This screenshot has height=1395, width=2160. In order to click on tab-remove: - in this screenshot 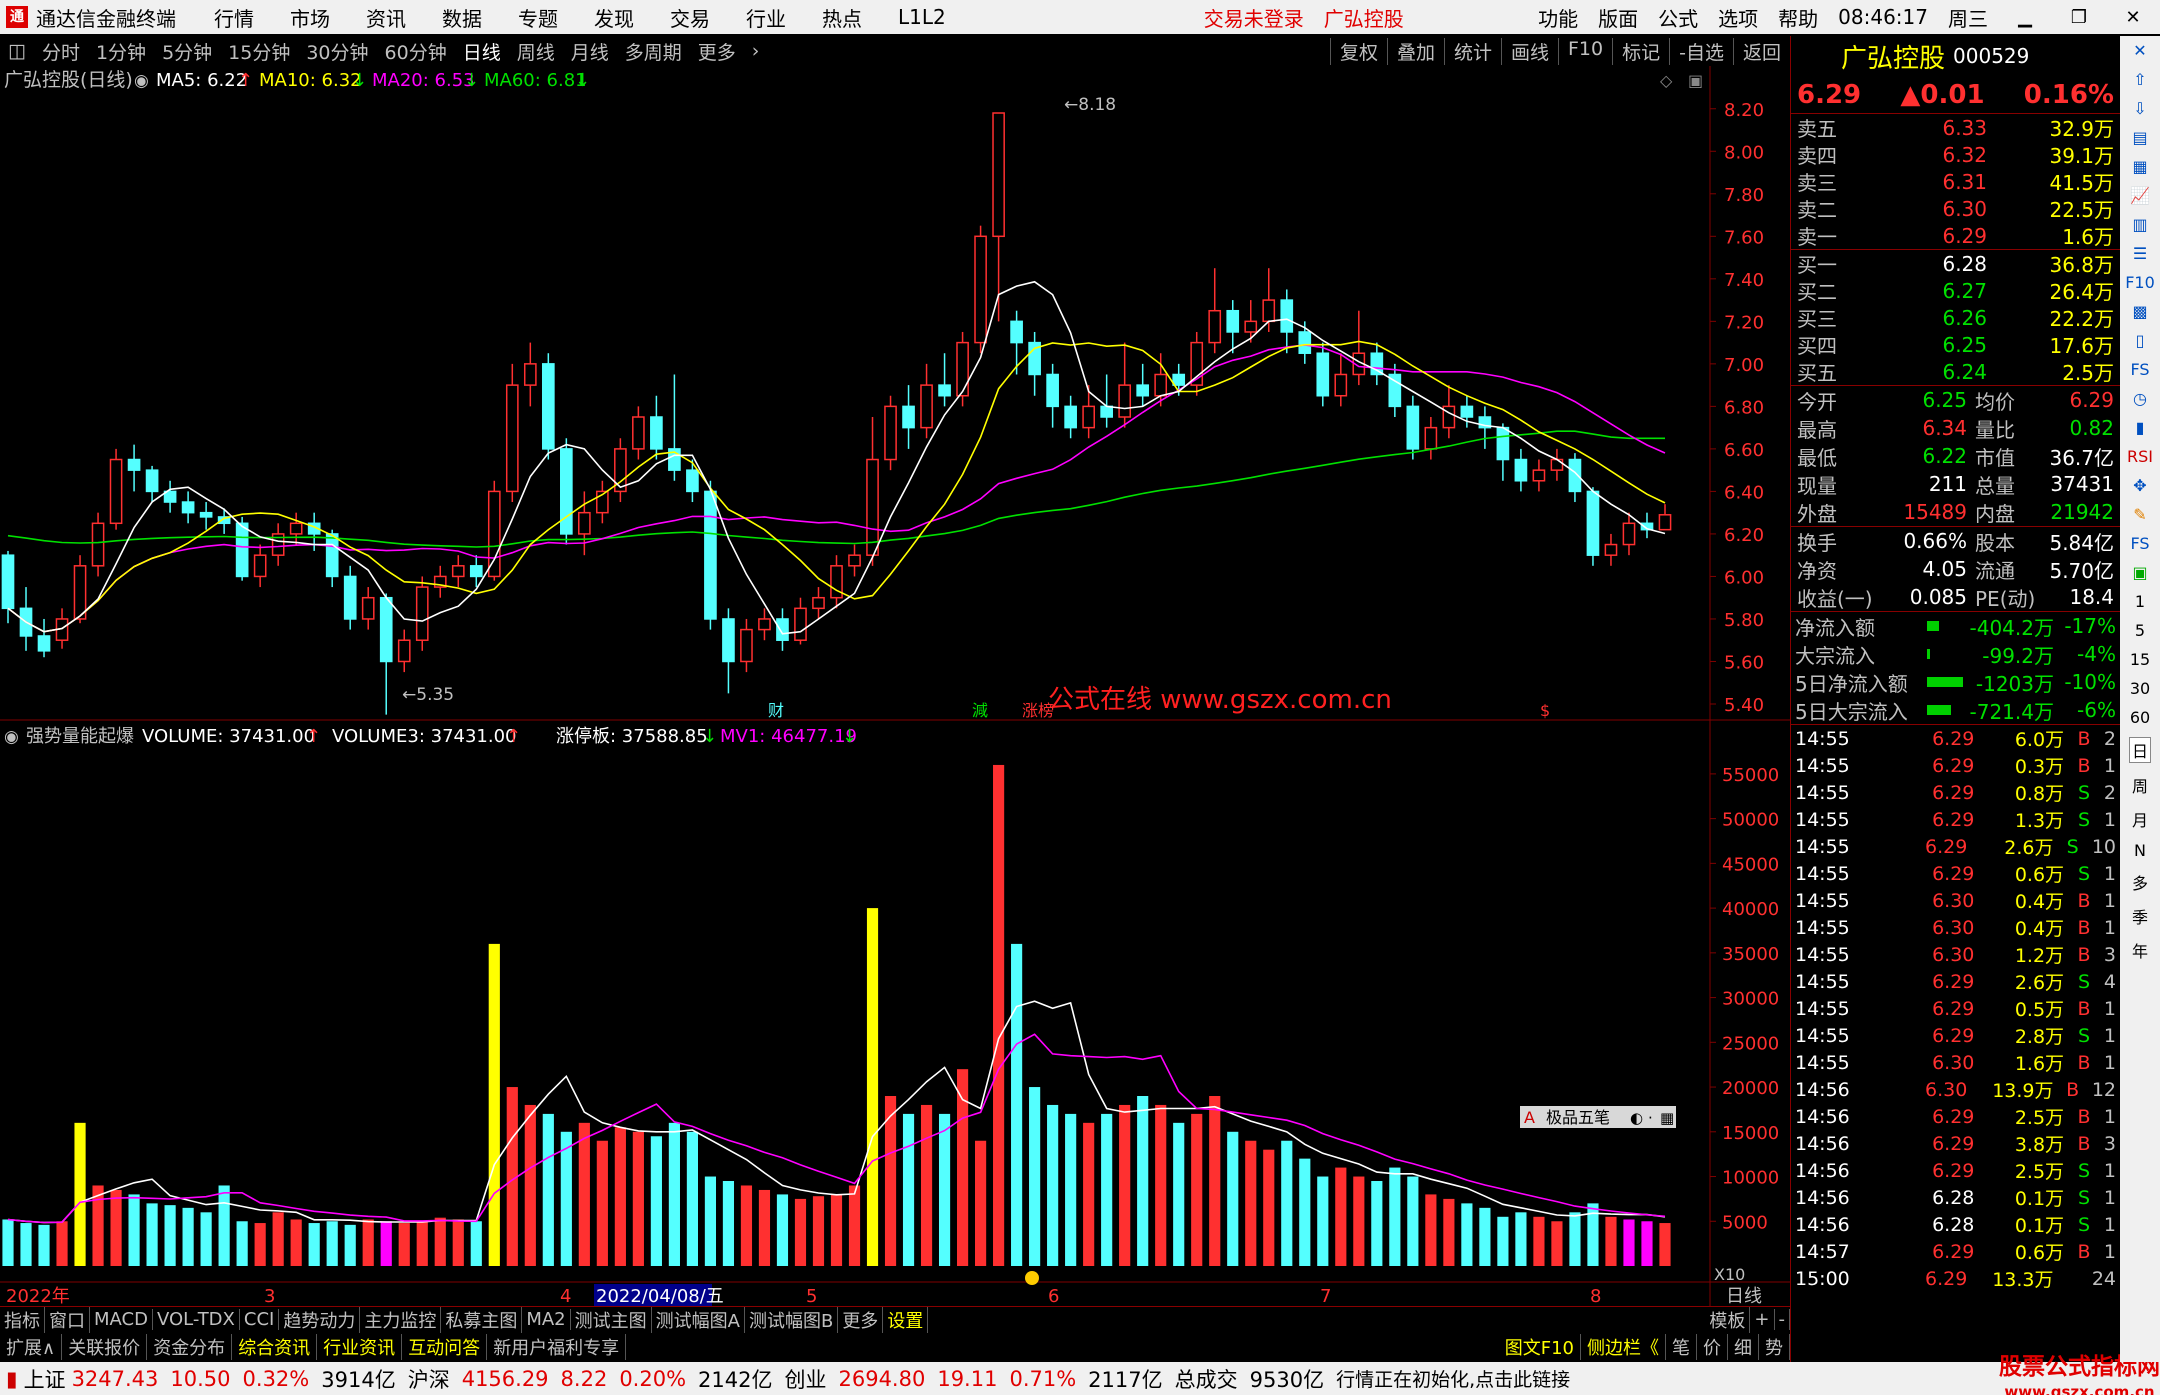, I will do `click(1782, 1319)`.